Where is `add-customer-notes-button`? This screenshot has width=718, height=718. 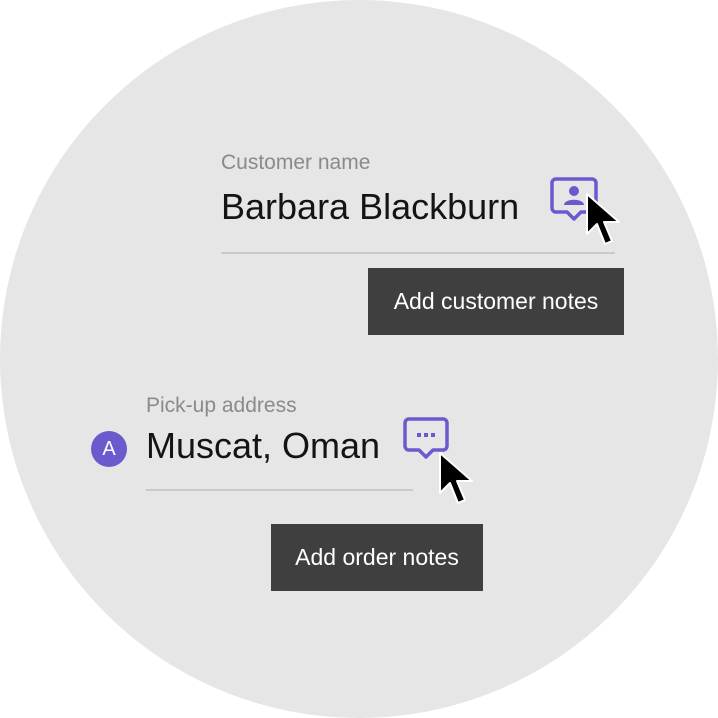
add-customer-notes-button is located at coordinates (575, 199).